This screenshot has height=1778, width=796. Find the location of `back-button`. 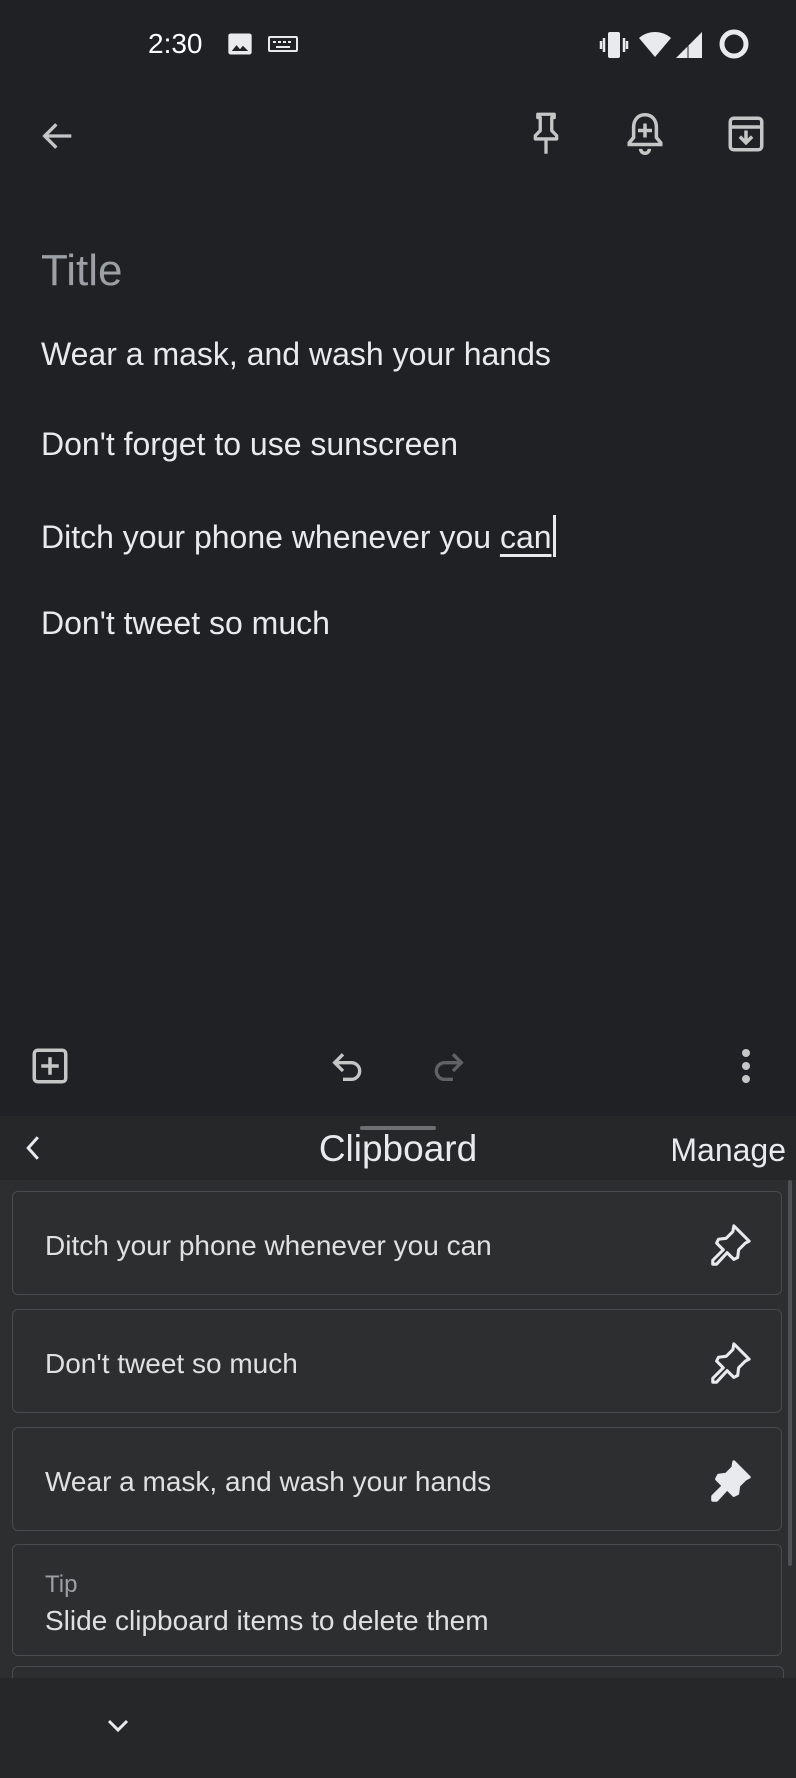

back-button is located at coordinates (58, 136).